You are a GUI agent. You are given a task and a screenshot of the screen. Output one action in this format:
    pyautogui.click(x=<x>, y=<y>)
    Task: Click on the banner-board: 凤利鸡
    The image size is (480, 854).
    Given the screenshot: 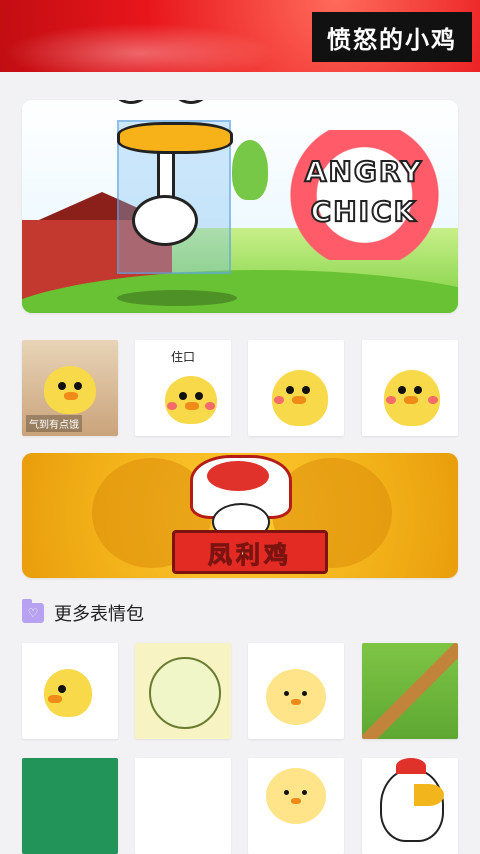 What is the action you would take?
    pyautogui.click(x=250, y=552)
    